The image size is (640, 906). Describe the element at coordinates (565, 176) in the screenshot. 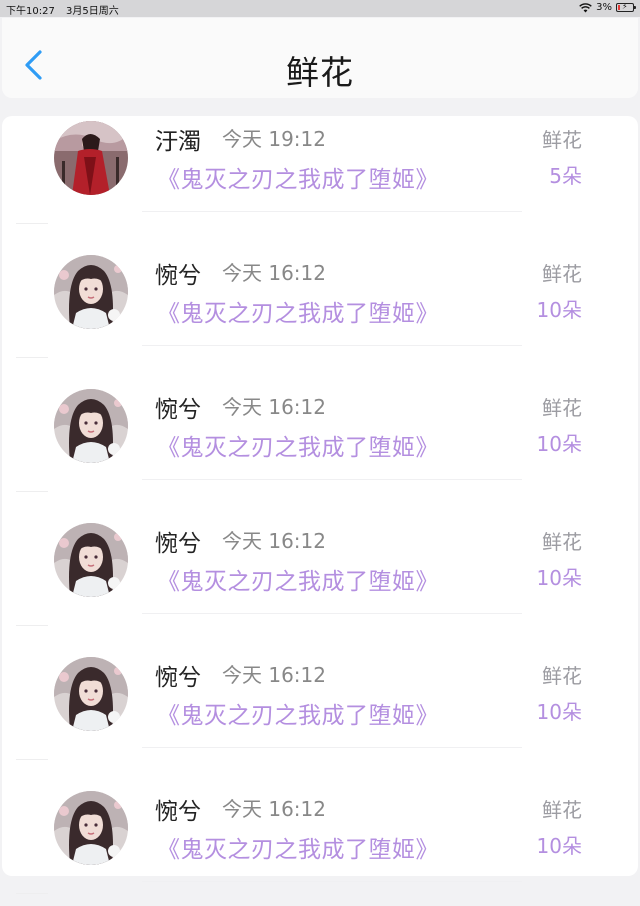

I see `gift-count: 5朵` at that location.